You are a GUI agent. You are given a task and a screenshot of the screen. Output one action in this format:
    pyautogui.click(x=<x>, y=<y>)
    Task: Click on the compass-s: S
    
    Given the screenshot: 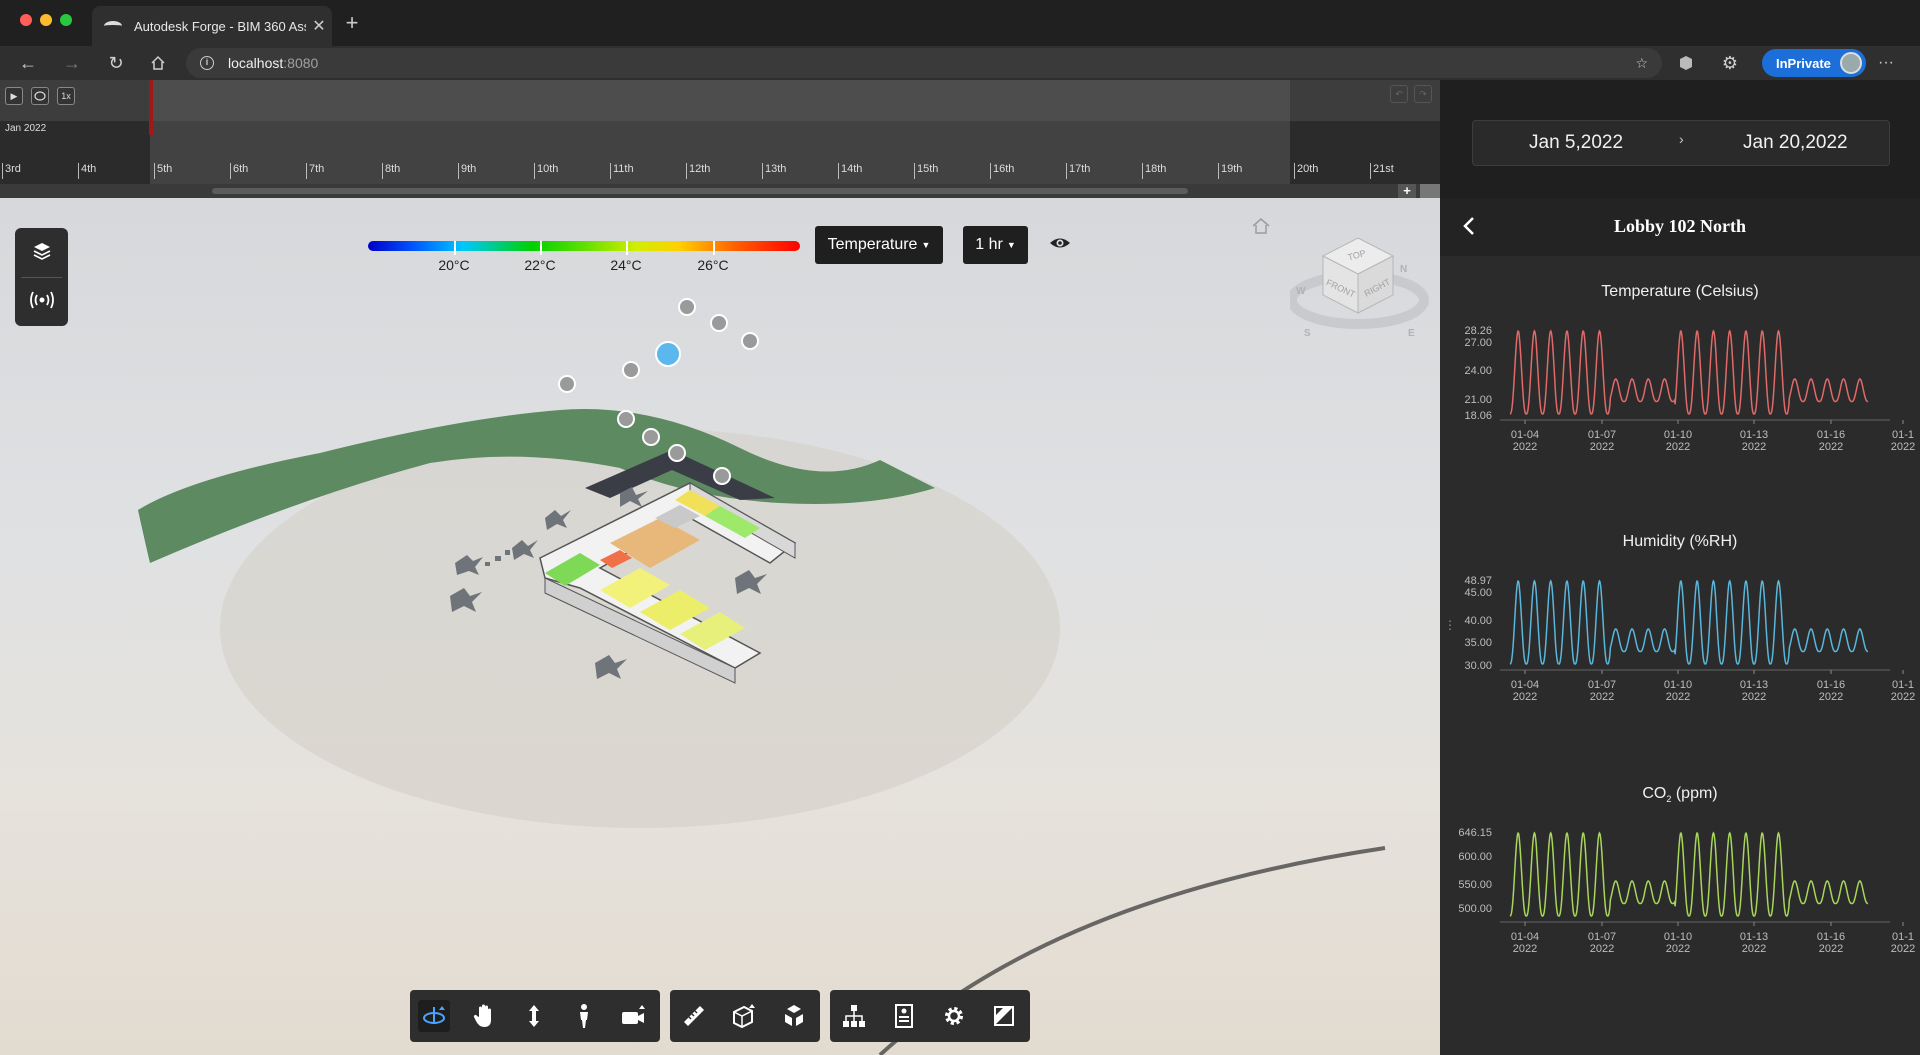 What is the action you would take?
    pyautogui.click(x=1307, y=333)
    